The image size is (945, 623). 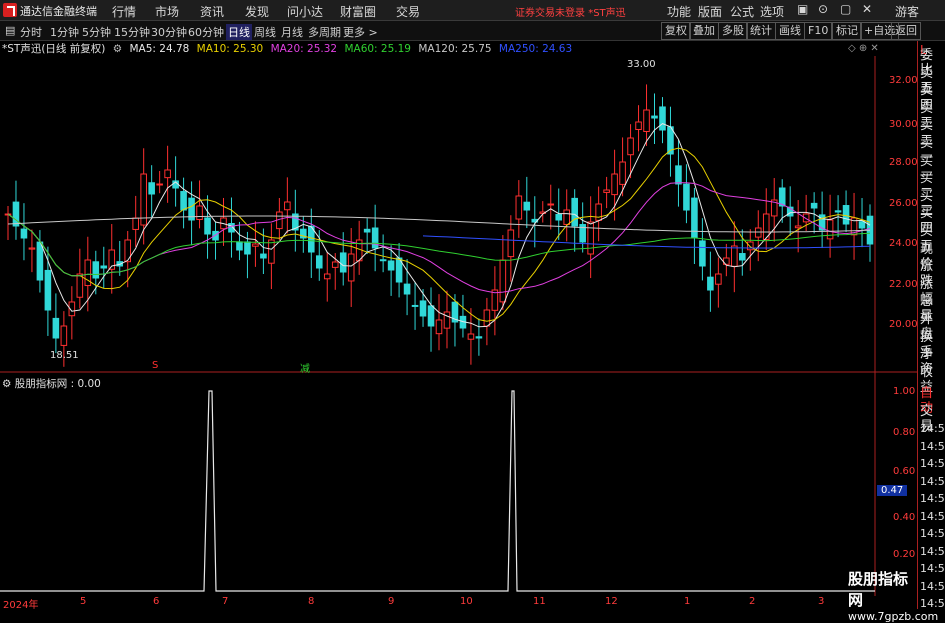 I want to click on btn-multistock: 多股, so click(x=733, y=31).